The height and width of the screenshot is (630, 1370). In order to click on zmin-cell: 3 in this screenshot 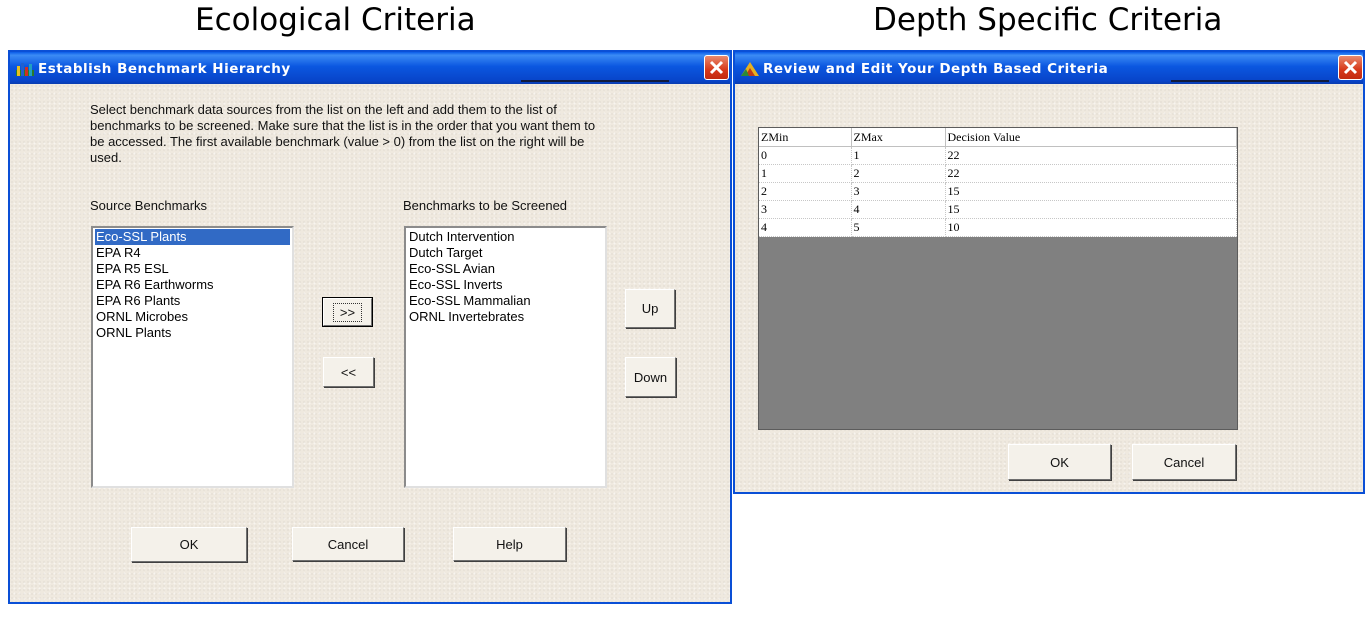, I will do `click(805, 209)`.